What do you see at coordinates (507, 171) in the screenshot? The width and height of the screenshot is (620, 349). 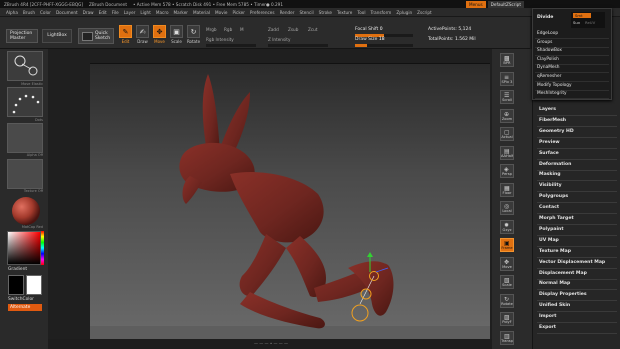 I see `view-button-persp: ◈ Persp` at bounding box center [507, 171].